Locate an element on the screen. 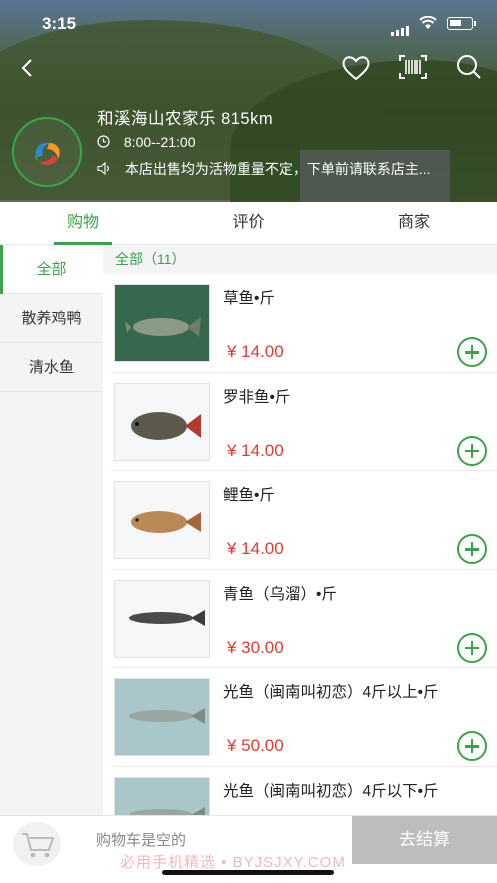  cart-empty-text: 购物车是空的 is located at coordinates (141, 840).